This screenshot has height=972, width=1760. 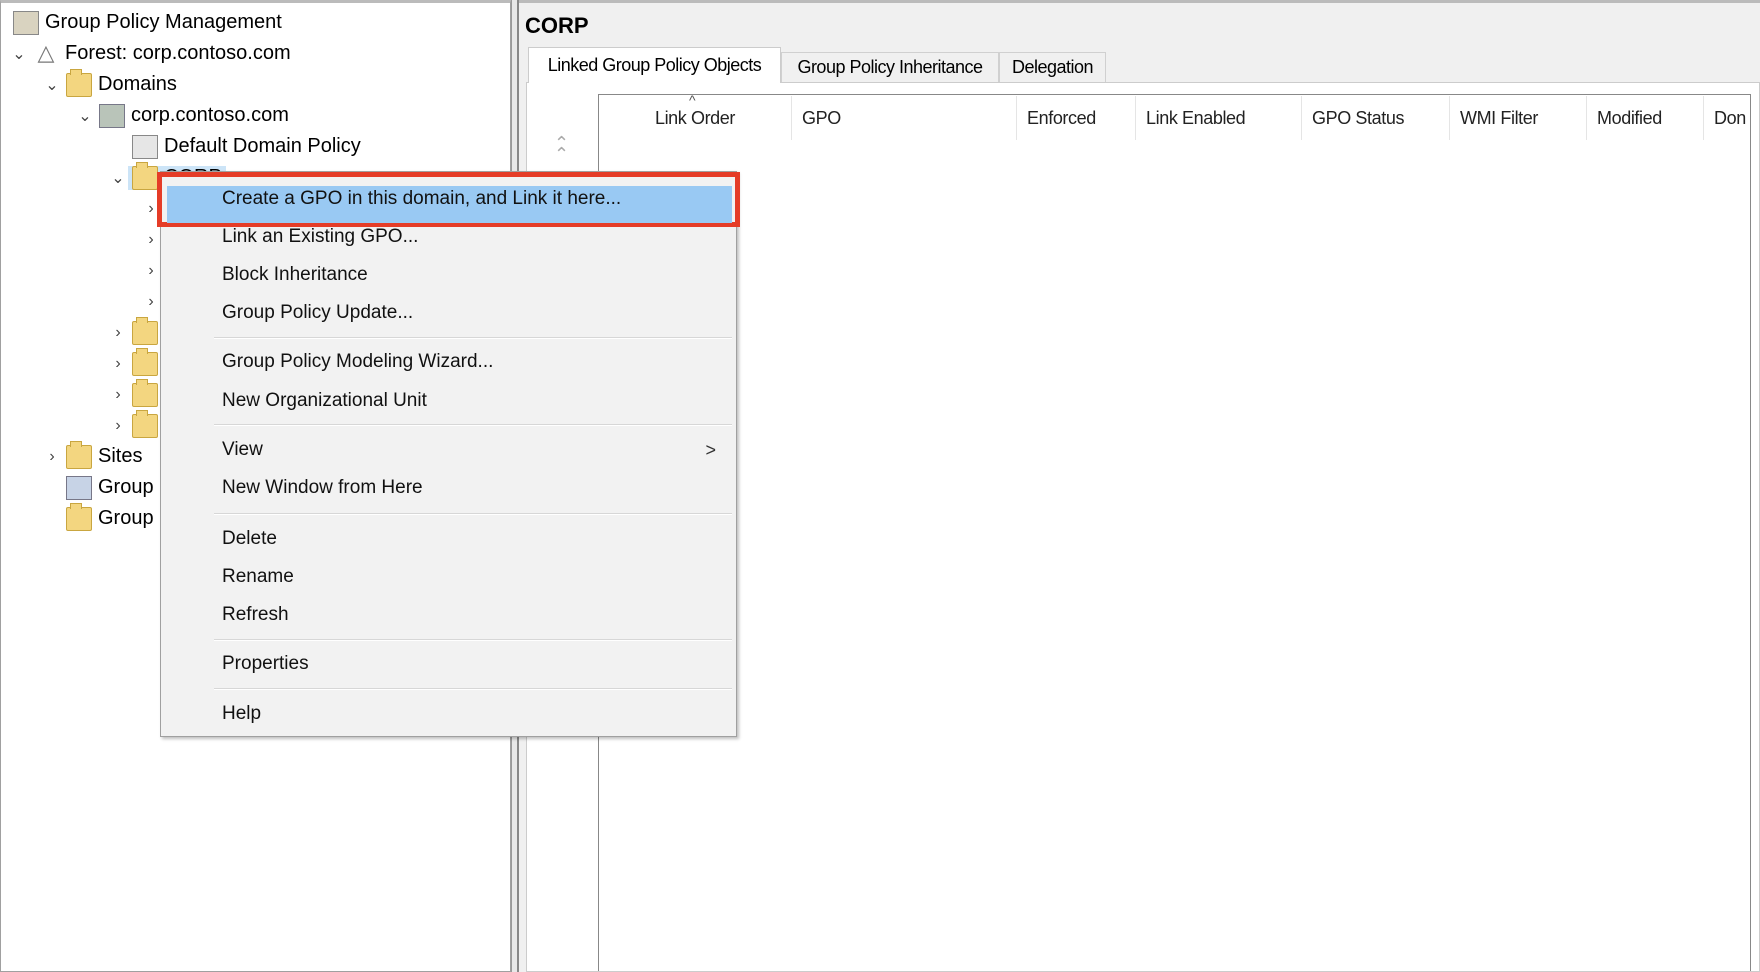 What do you see at coordinates (120, 456) in the screenshot?
I see `label: Sites` at bounding box center [120, 456].